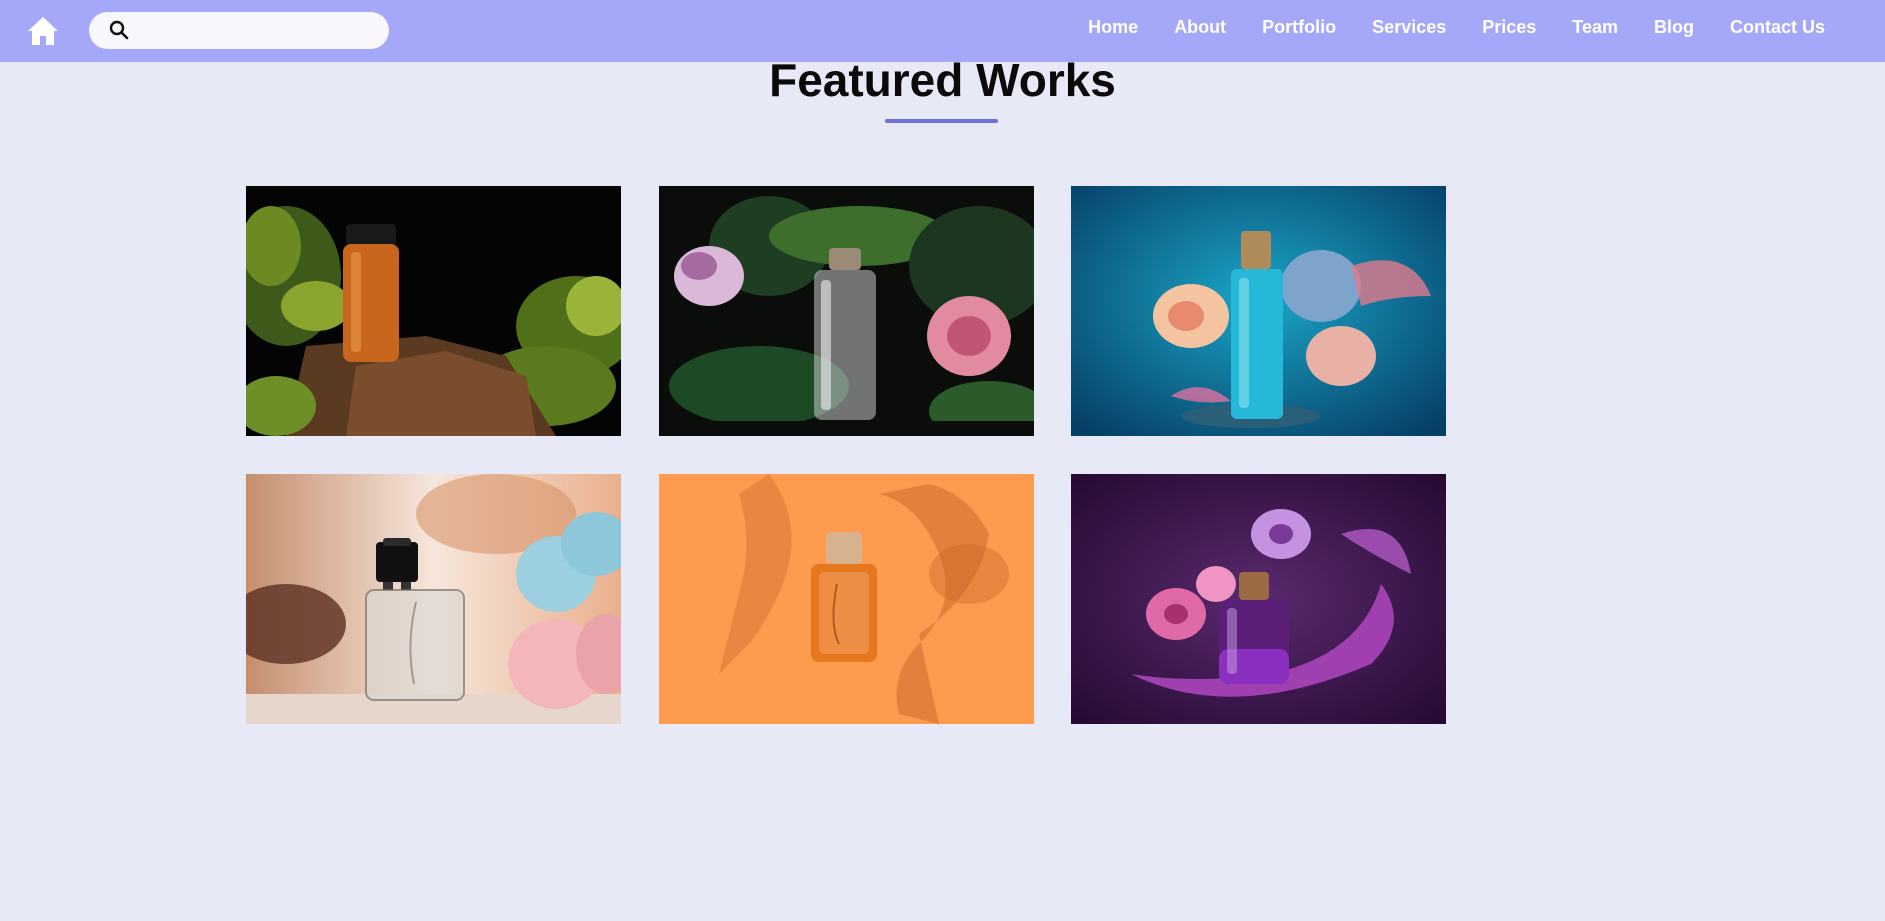 The image size is (1885, 921). Describe the element at coordinates (119, 30) in the screenshot. I see `search-icon` at that location.